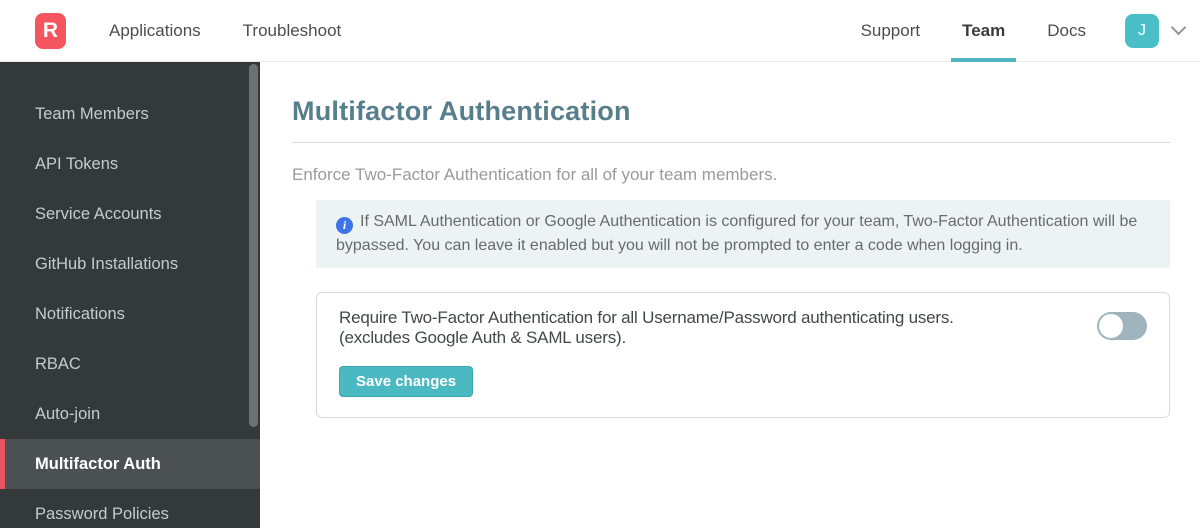 The width and height of the screenshot is (1200, 528). I want to click on nav-item-applications: Applications, so click(155, 31).